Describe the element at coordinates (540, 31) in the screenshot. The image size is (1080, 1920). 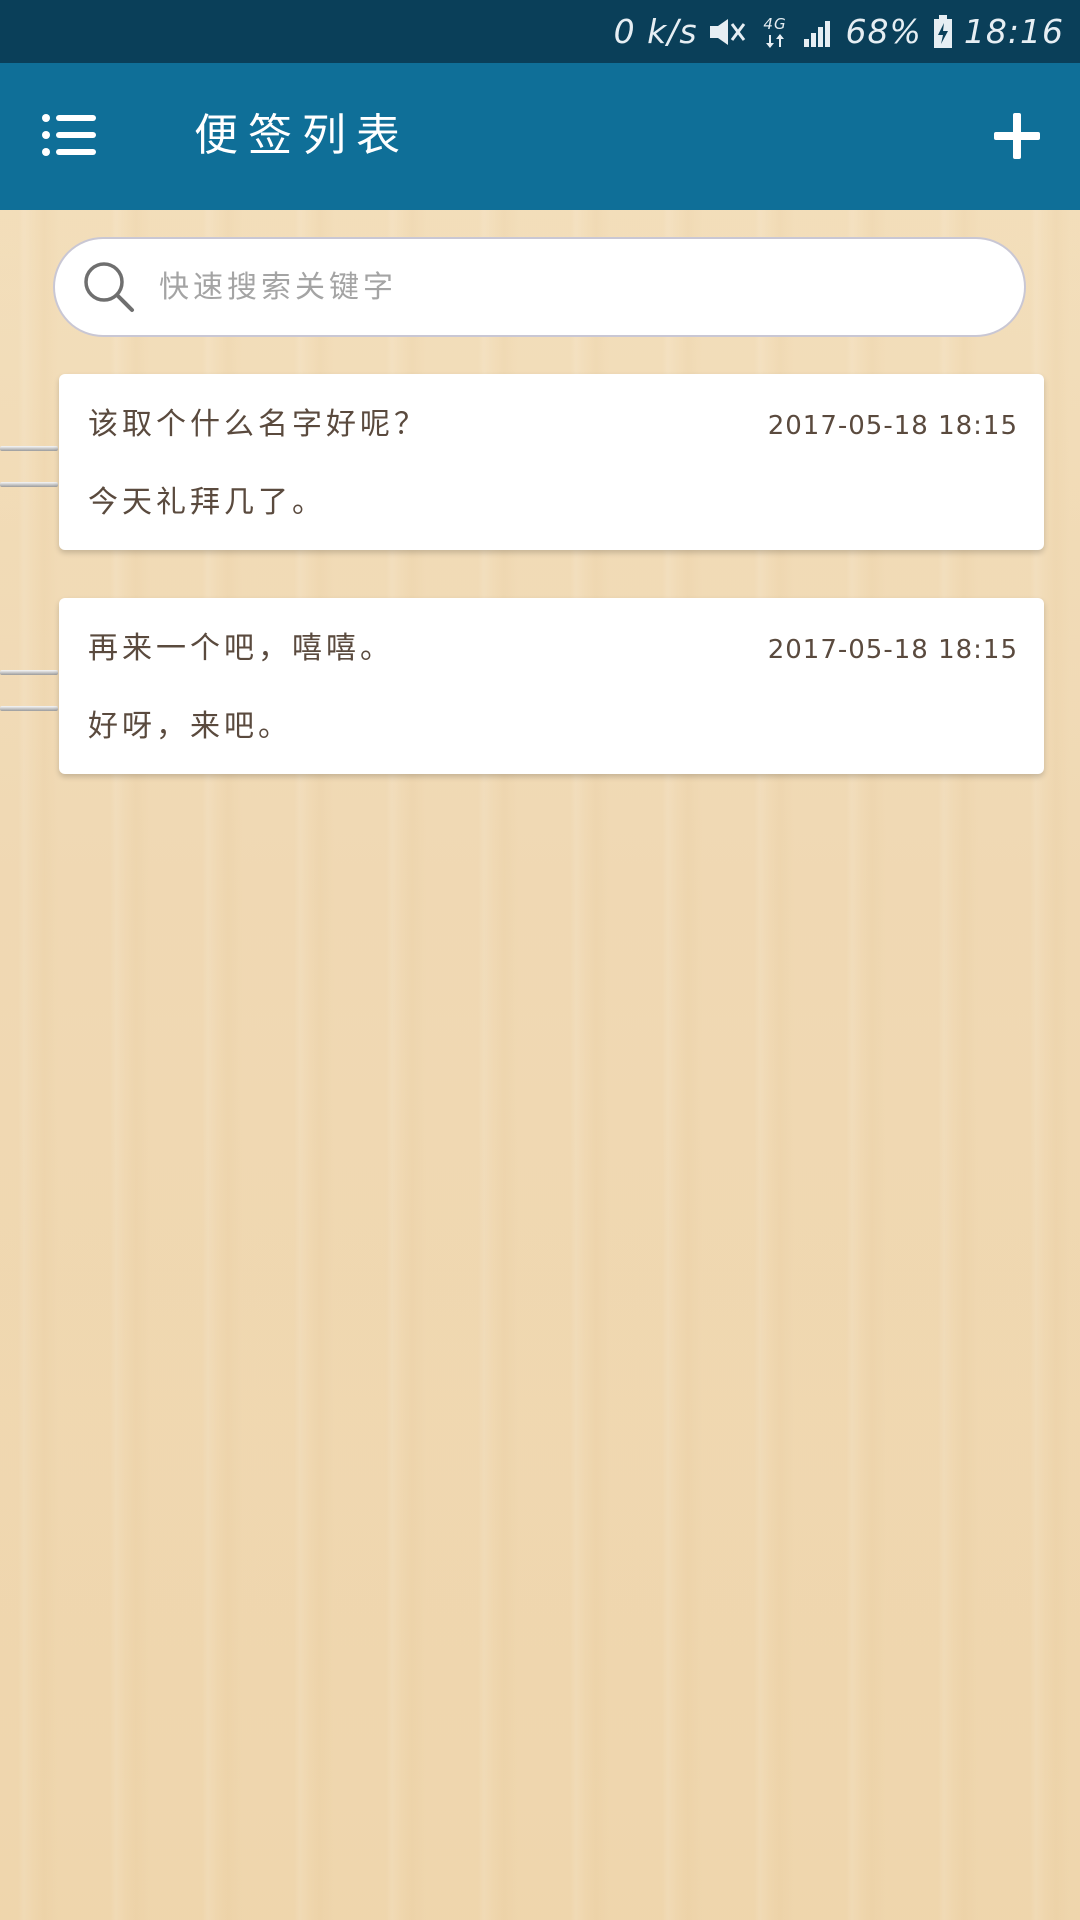
I see `status-bar: 0 k/s 4G 68% 18:16` at that location.